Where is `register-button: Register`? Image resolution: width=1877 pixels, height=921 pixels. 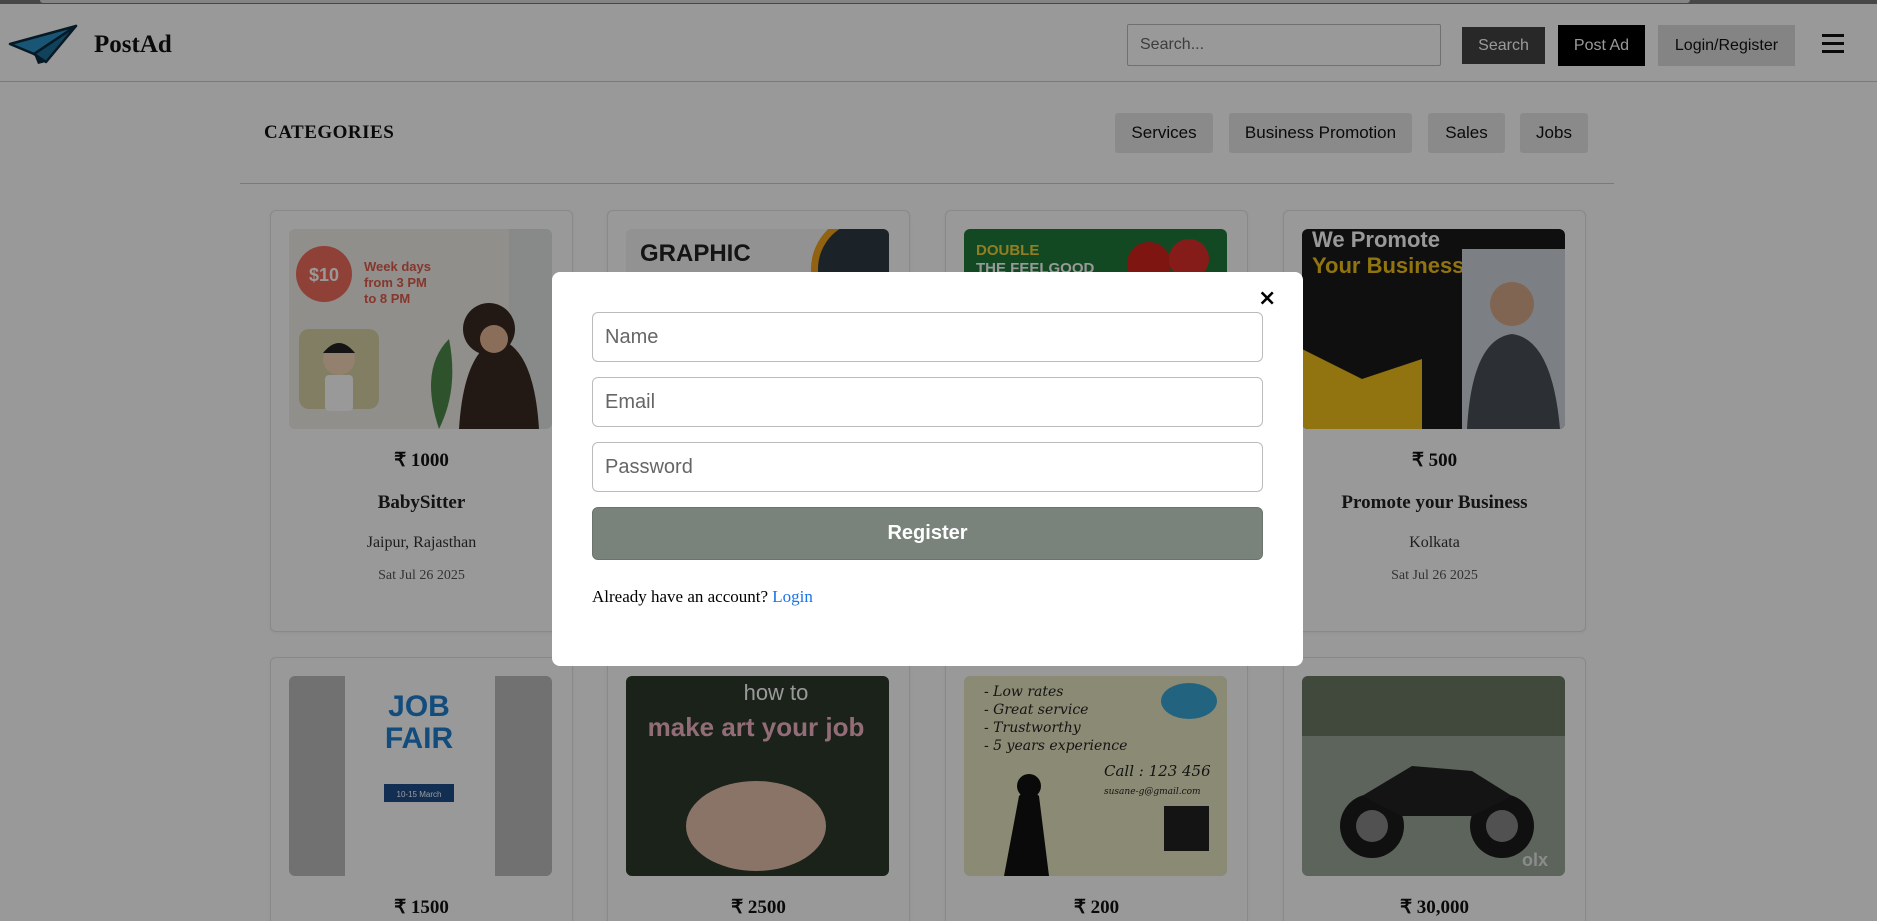
register-button: Register is located at coordinates (927, 533).